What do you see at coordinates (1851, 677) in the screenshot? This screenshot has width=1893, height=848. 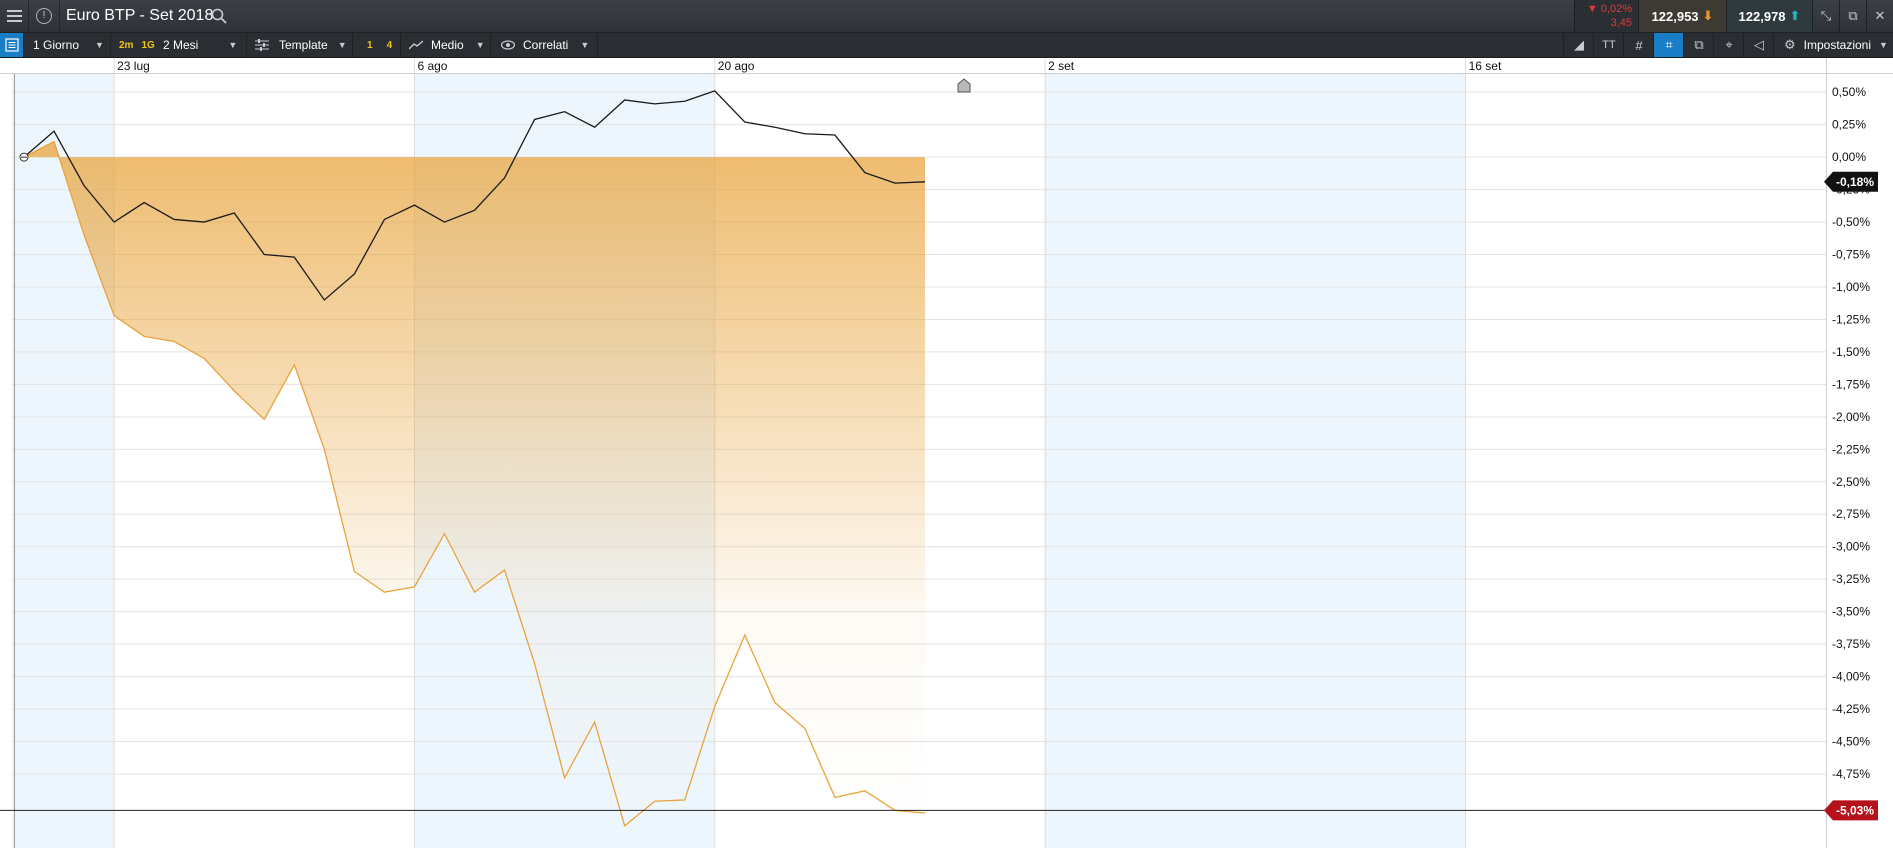 I see `y-tick-label: -4,00%` at bounding box center [1851, 677].